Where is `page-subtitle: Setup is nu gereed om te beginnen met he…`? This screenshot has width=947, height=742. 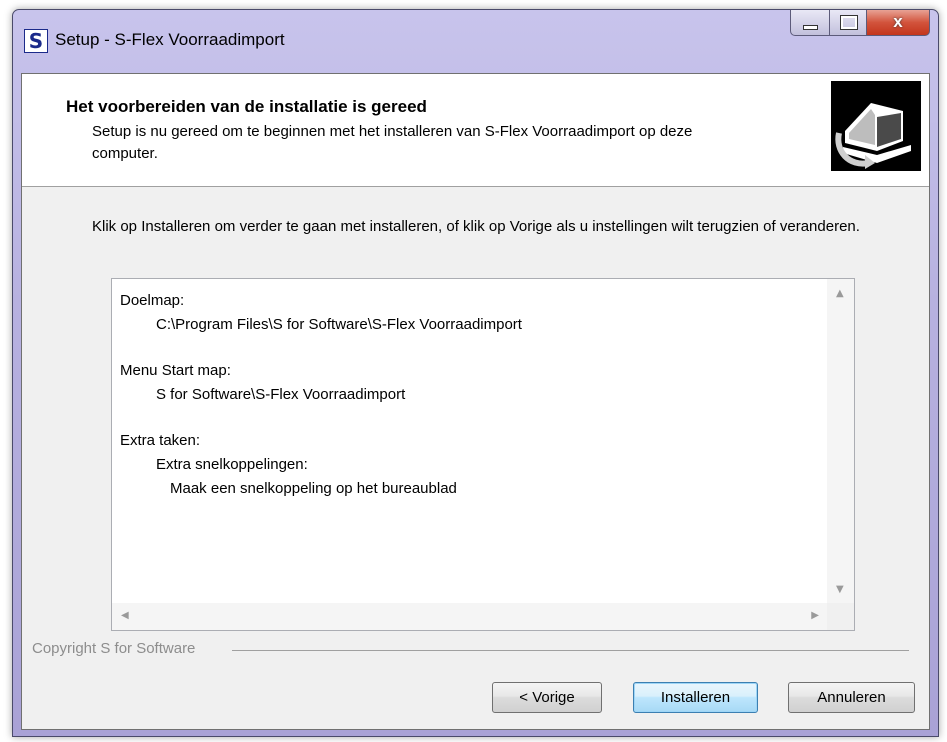 page-subtitle: Setup is nu gereed om te beginnen met he… is located at coordinates (392, 142).